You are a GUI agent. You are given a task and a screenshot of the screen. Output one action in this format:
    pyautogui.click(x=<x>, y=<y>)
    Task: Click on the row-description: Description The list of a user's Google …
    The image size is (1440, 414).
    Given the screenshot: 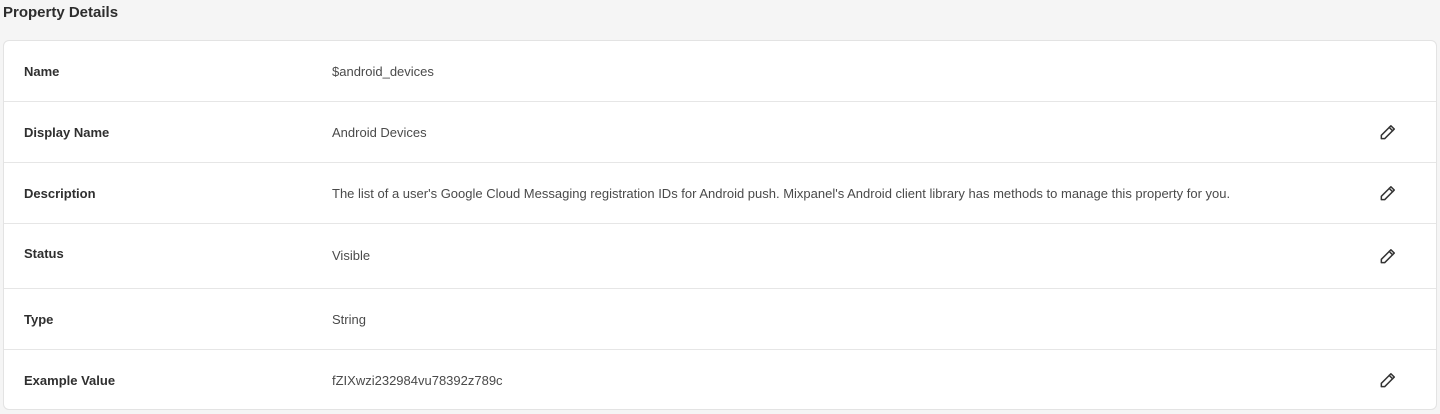 What is the action you would take?
    pyautogui.click(x=720, y=193)
    